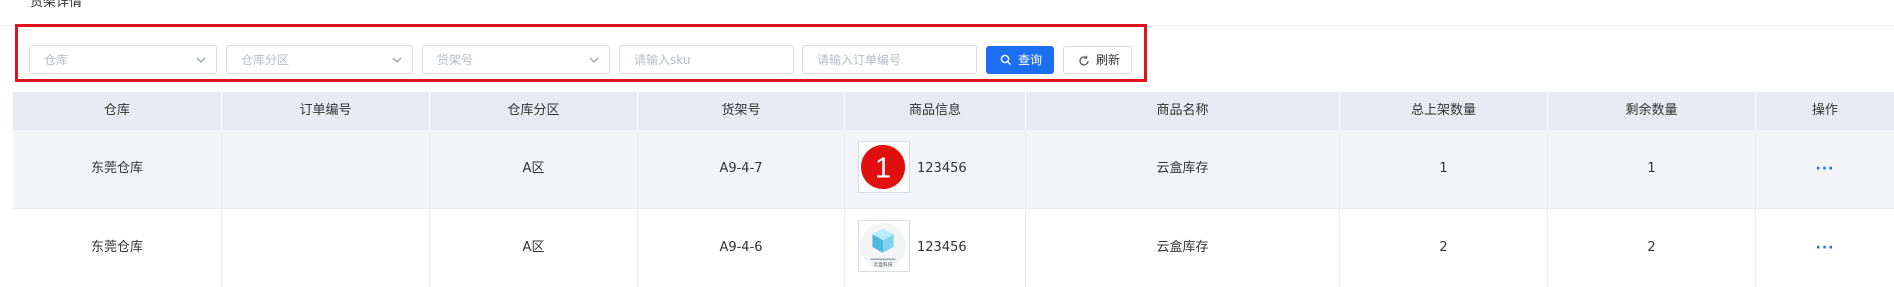 This screenshot has width=1894, height=287. I want to click on product-thumbnail: 云盒科技, so click(884, 246).